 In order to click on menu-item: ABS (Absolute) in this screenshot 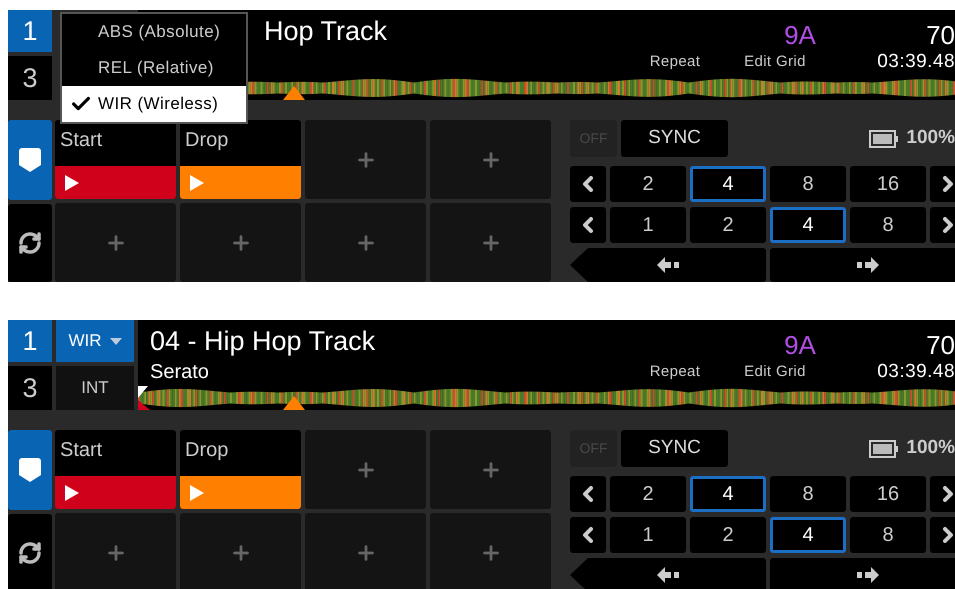, I will do `click(154, 32)`.